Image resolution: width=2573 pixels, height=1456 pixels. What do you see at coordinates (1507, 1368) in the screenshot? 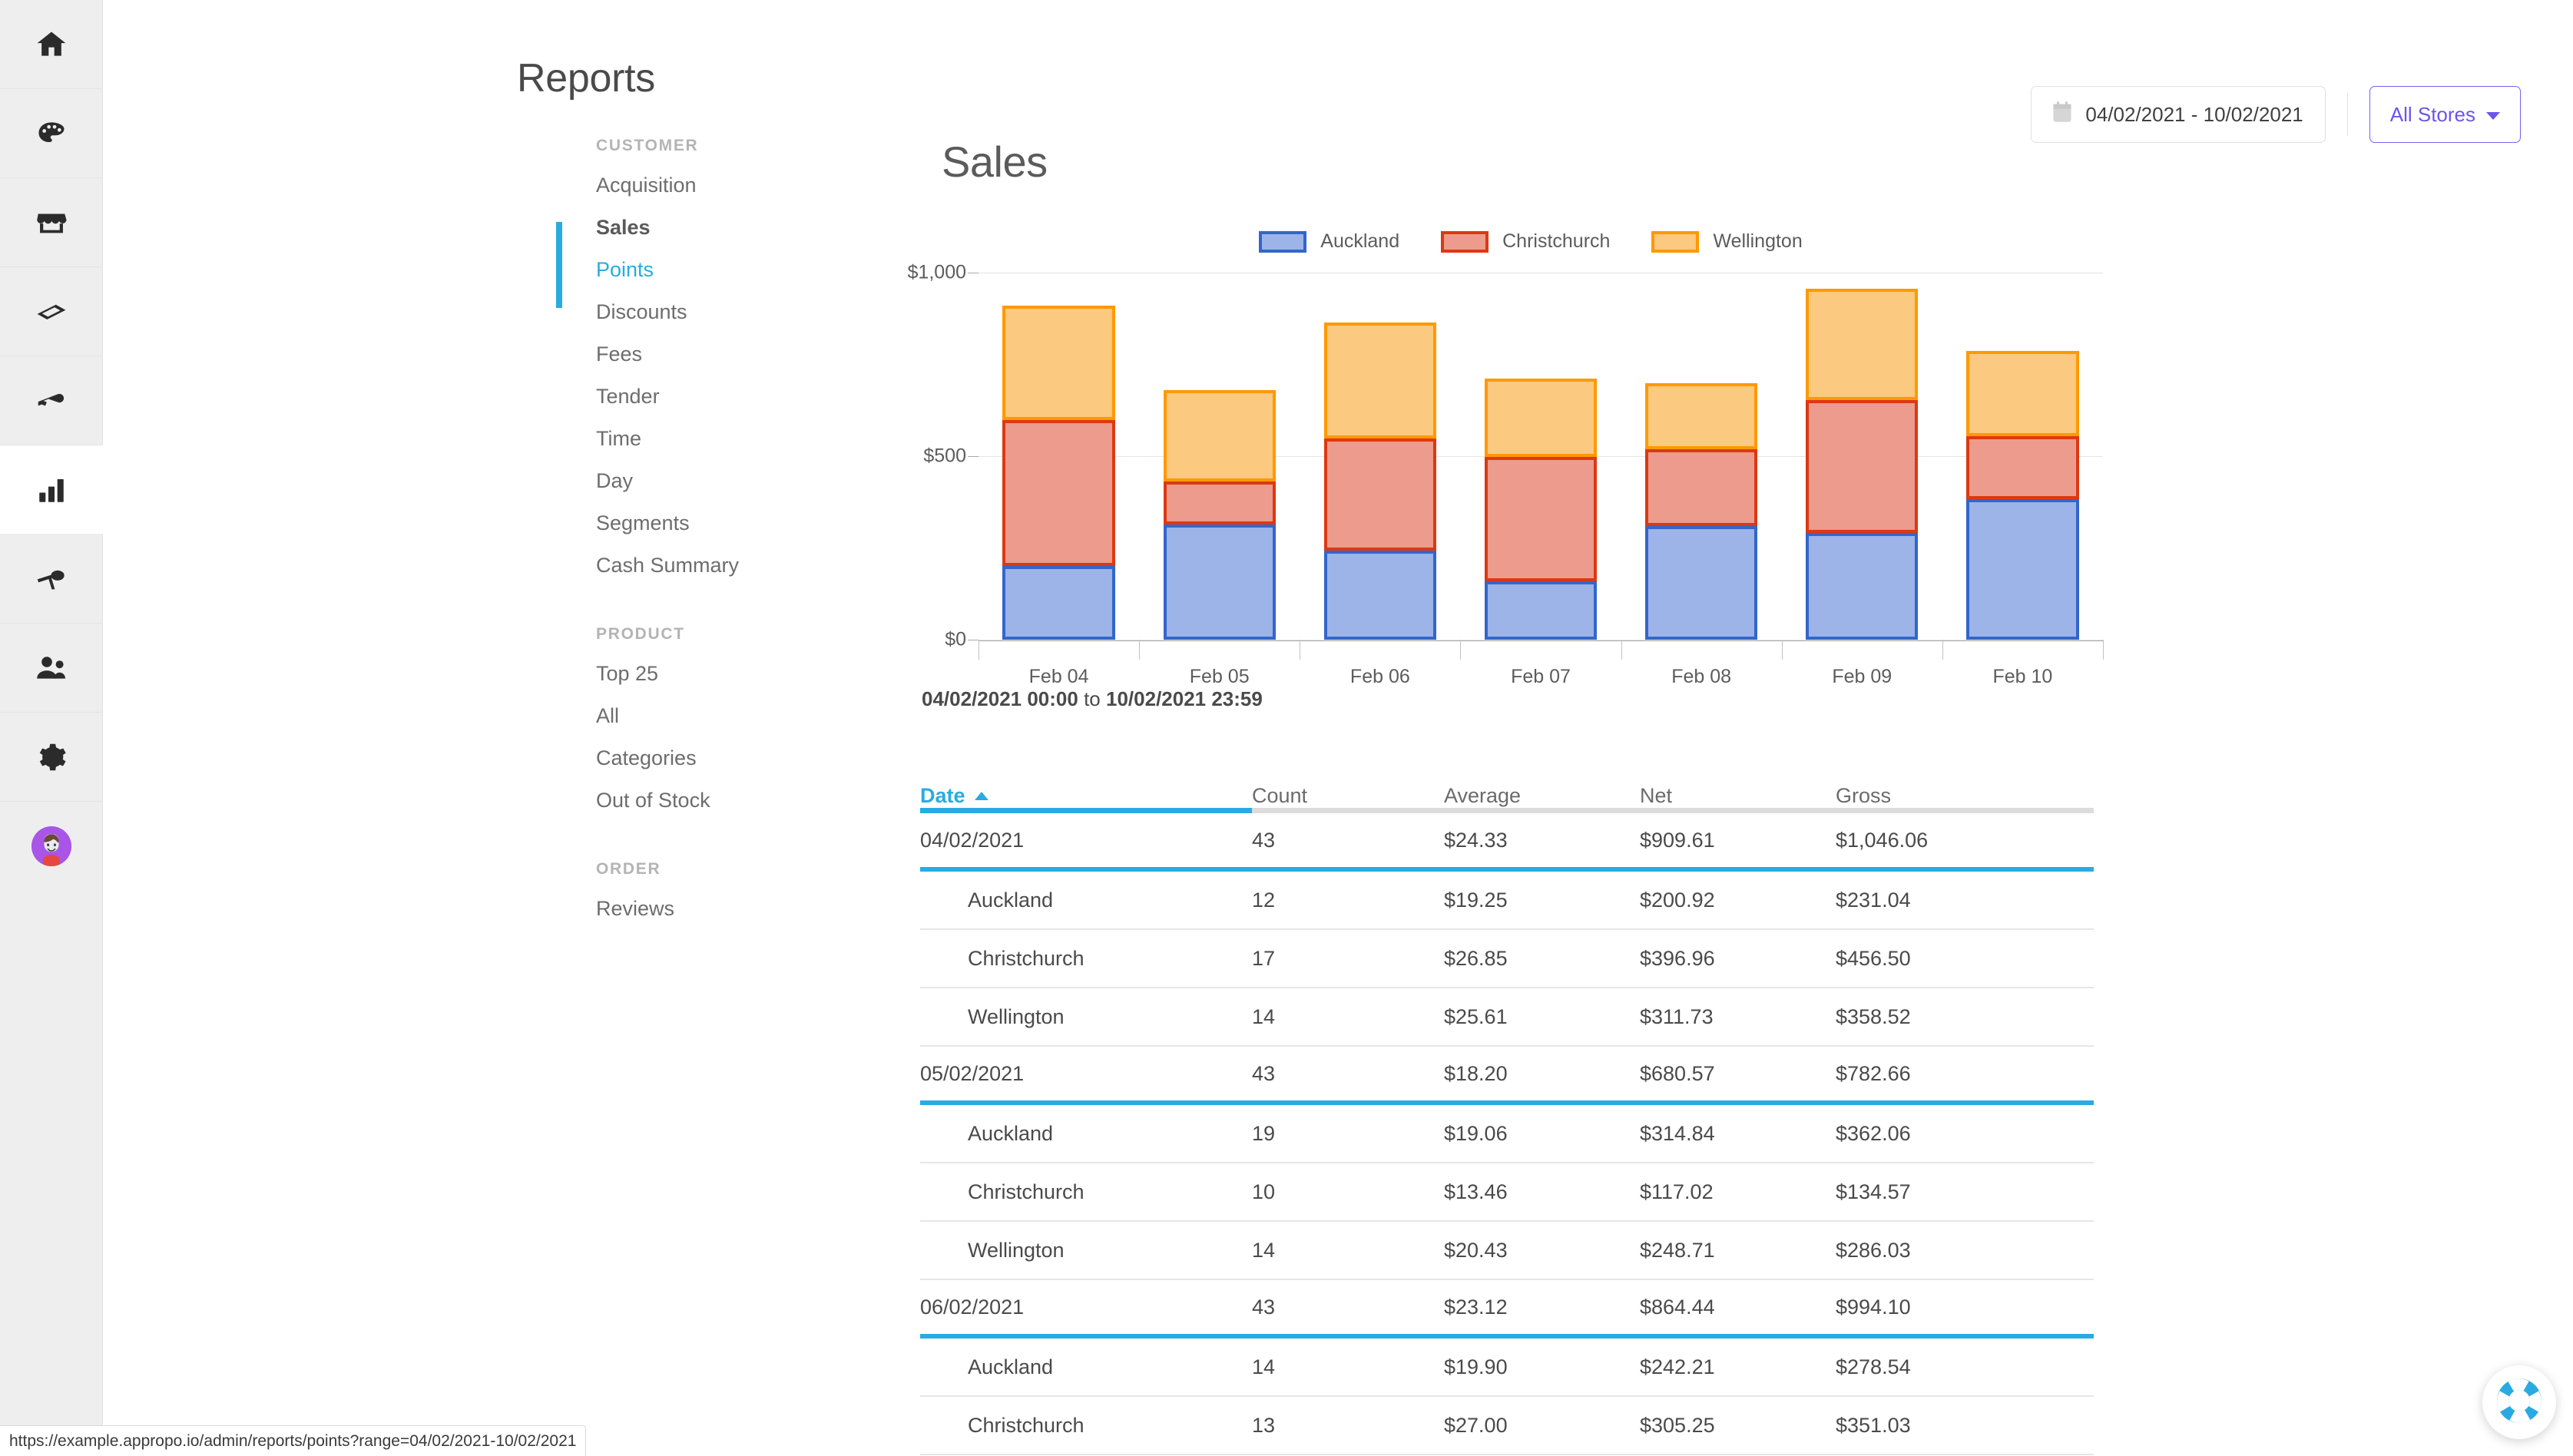
I see `table-row: Auckland 14 $19.90 $242.21 $278.54` at bounding box center [1507, 1368].